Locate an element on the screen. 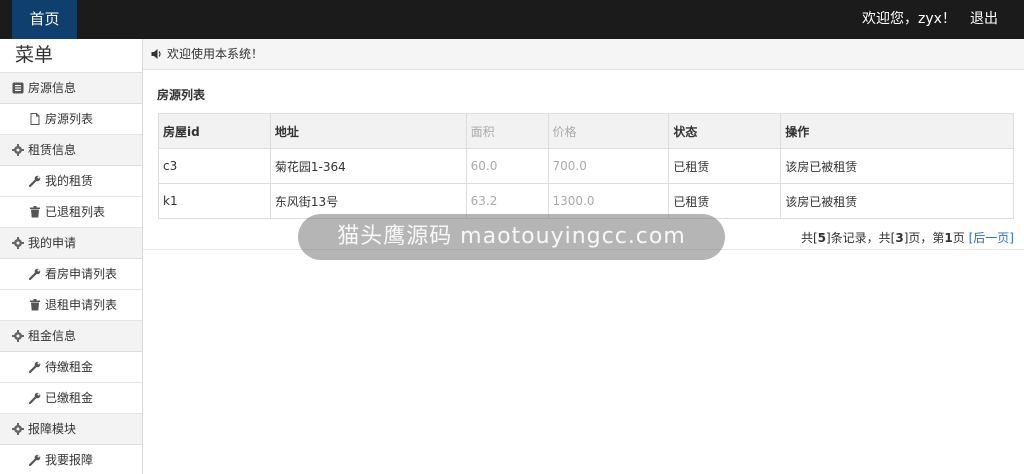 The image size is (1024, 474). next-page-link: [后一页] is located at coordinates (991, 238).